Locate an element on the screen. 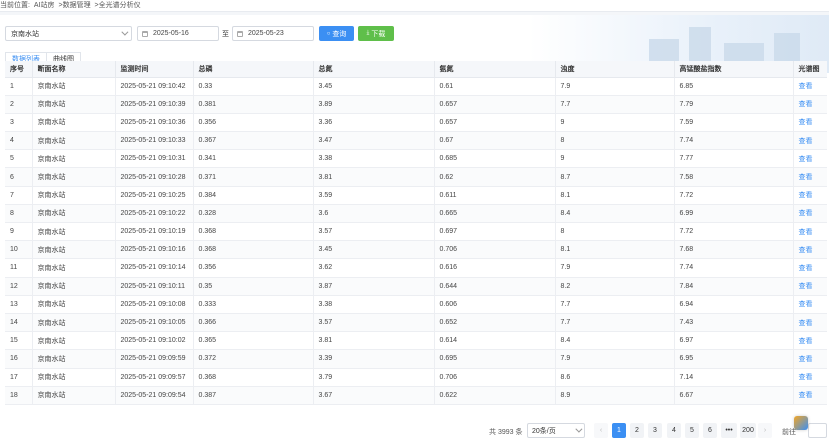  cell-permanganate-index: 6.97 is located at coordinates (734, 341).